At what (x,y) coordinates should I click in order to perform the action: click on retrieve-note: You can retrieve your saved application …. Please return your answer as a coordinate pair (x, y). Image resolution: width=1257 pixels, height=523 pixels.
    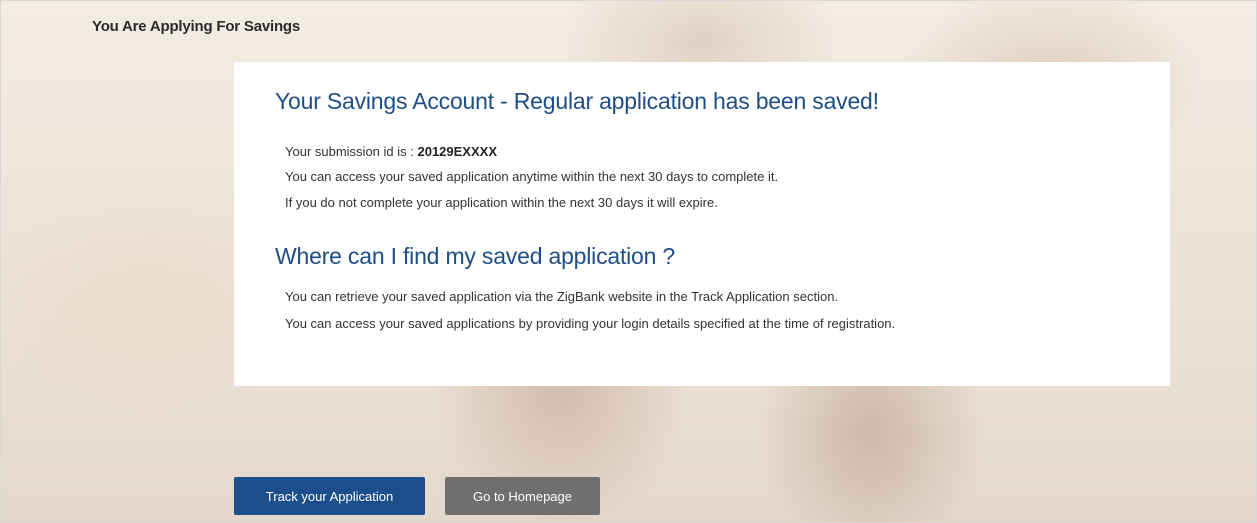
    Looking at the image, I should click on (562, 296).